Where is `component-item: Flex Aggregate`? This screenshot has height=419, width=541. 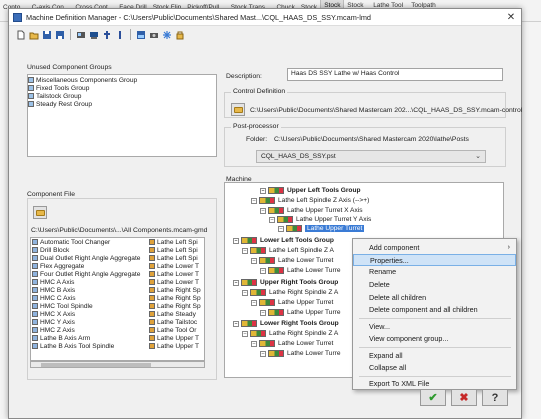
component-item: Flex Aggregate is located at coordinates (89, 266).